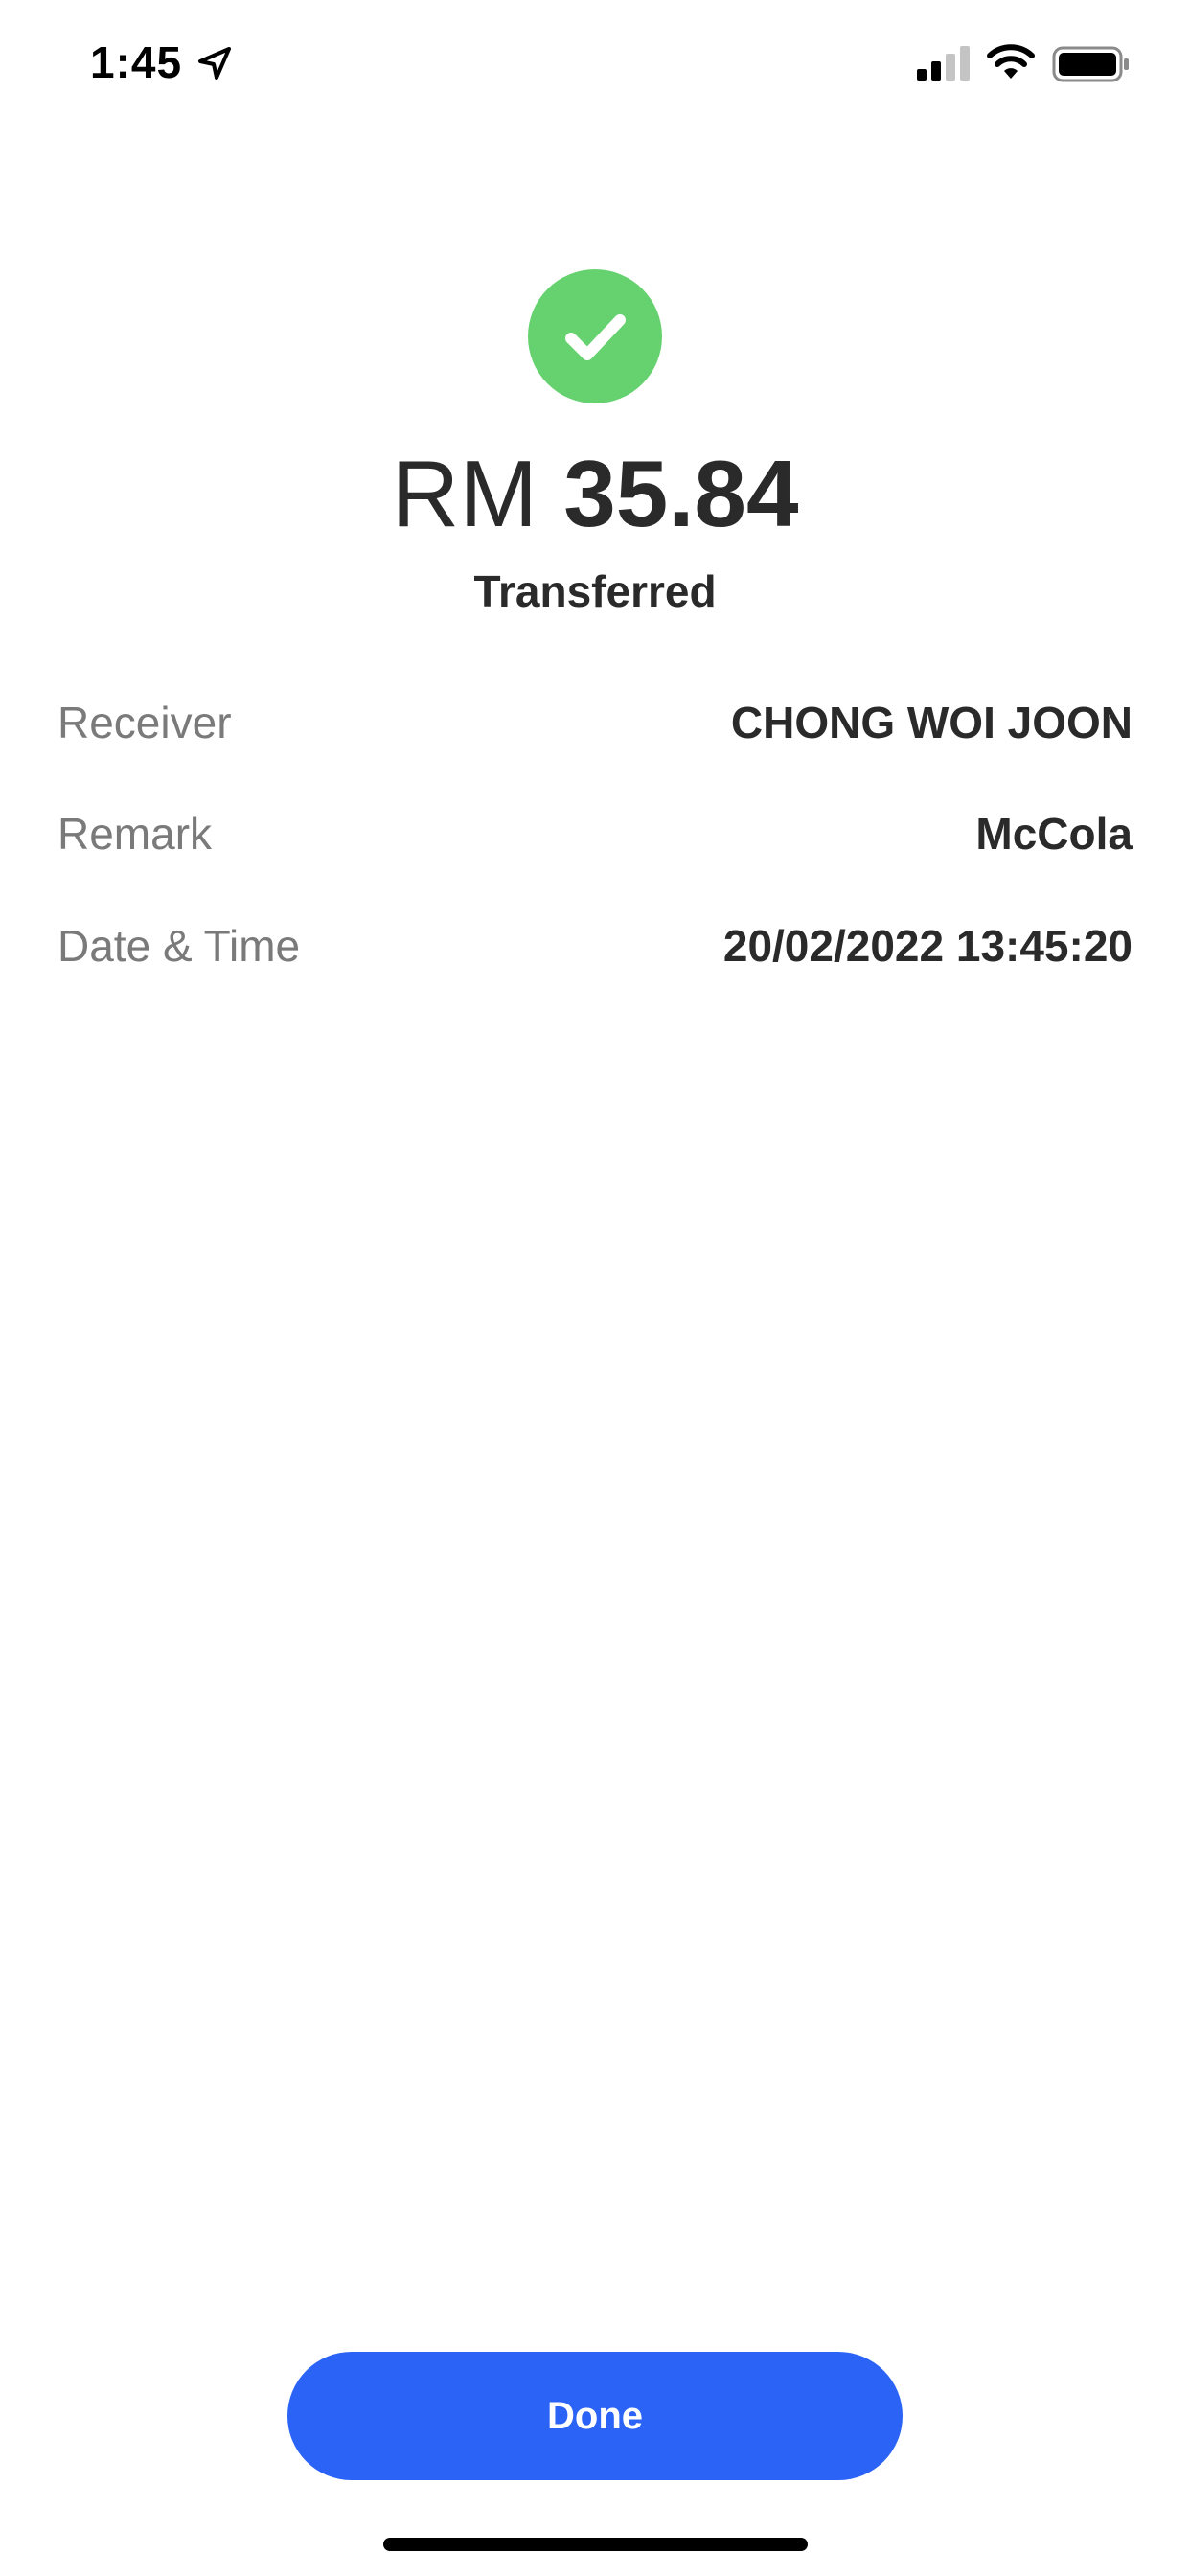 This screenshot has width=1190, height=2576. I want to click on detail-row-date-time: Date & Time 20/02/2022 13:45:20, so click(595, 949).